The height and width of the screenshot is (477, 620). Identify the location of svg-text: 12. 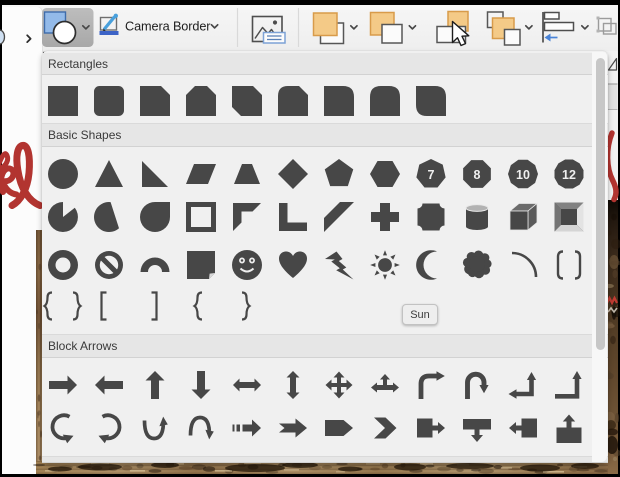
(569, 175).